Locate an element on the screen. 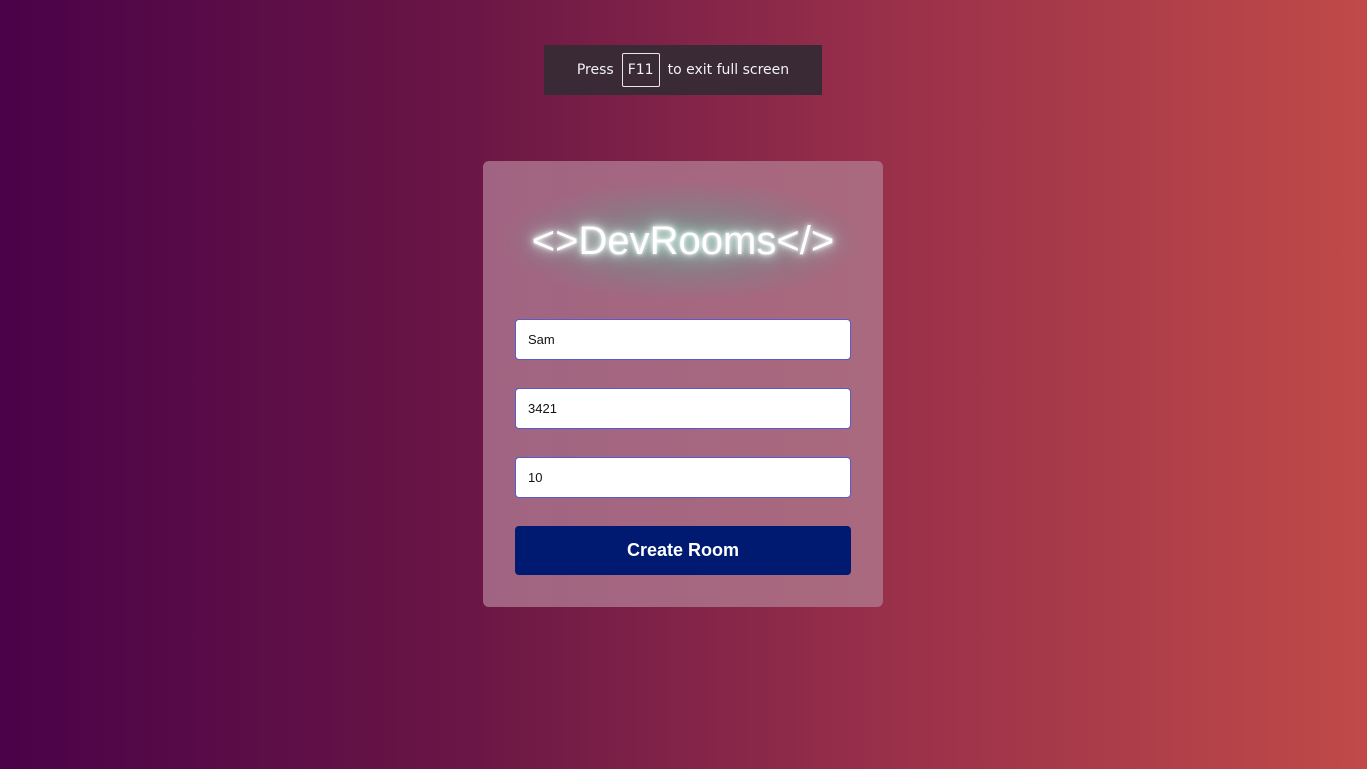 This screenshot has height=769, width=1367. fullscreen-notice-suffix: to exit full screen is located at coordinates (728, 70).